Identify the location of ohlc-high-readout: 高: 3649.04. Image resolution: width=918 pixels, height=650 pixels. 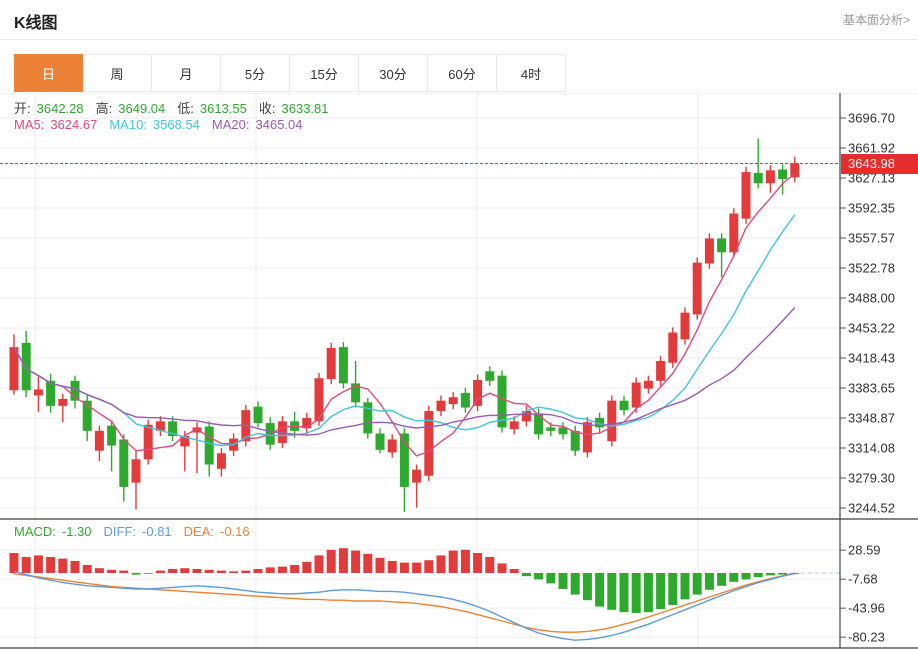
(130, 108).